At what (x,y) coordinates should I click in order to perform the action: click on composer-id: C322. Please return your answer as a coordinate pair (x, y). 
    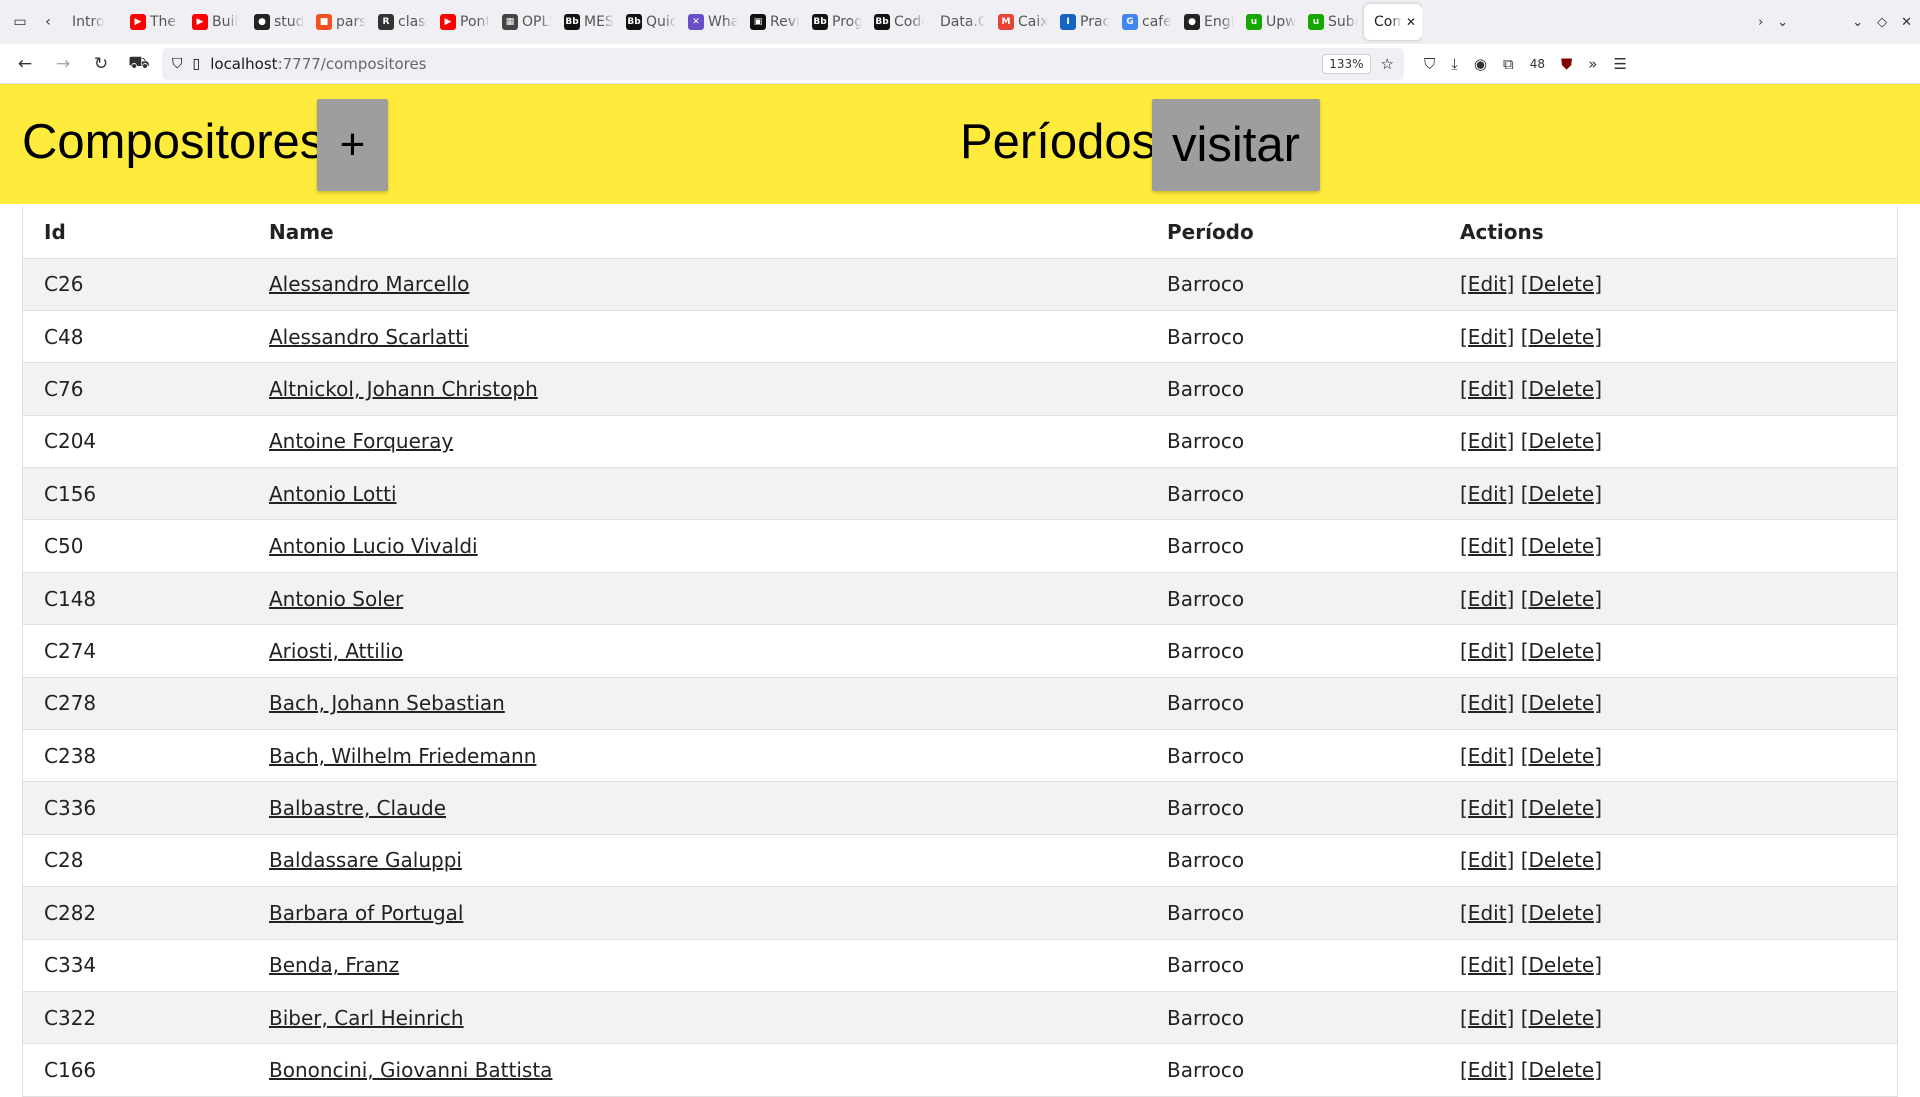
    Looking at the image, I should click on (135, 1018).